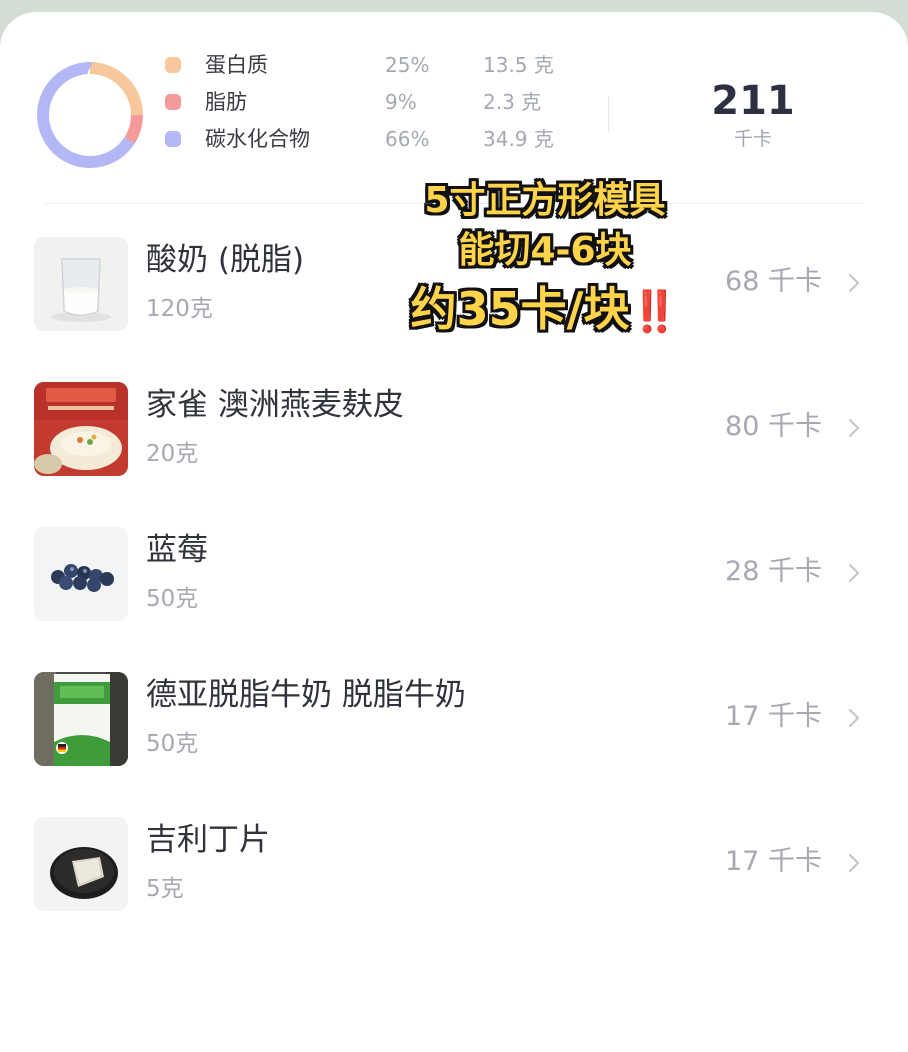 The image size is (908, 1052). I want to click on food-item-oat-bran: 家雀 澳洲燕麦麸皮 20克 80 千卡, so click(454, 442).